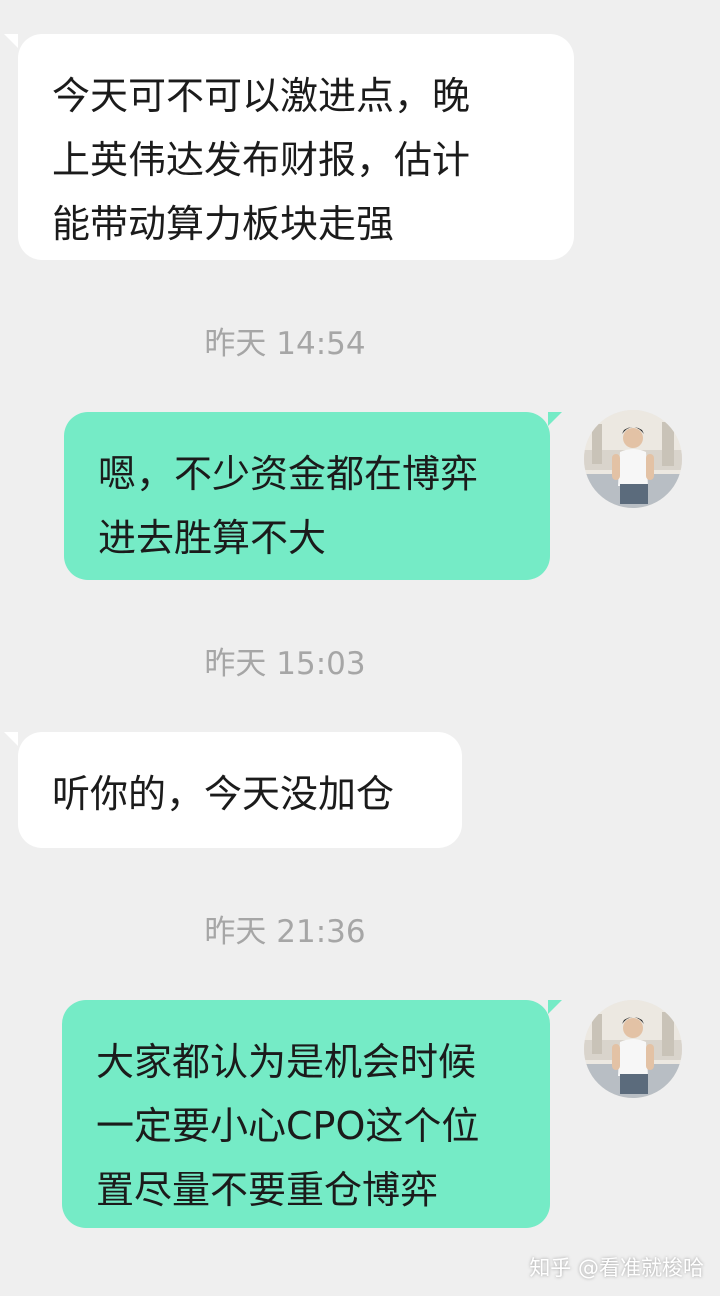 This screenshot has height=1296, width=720. I want to click on message-timestamp: 昨天 14:54, so click(285, 344).